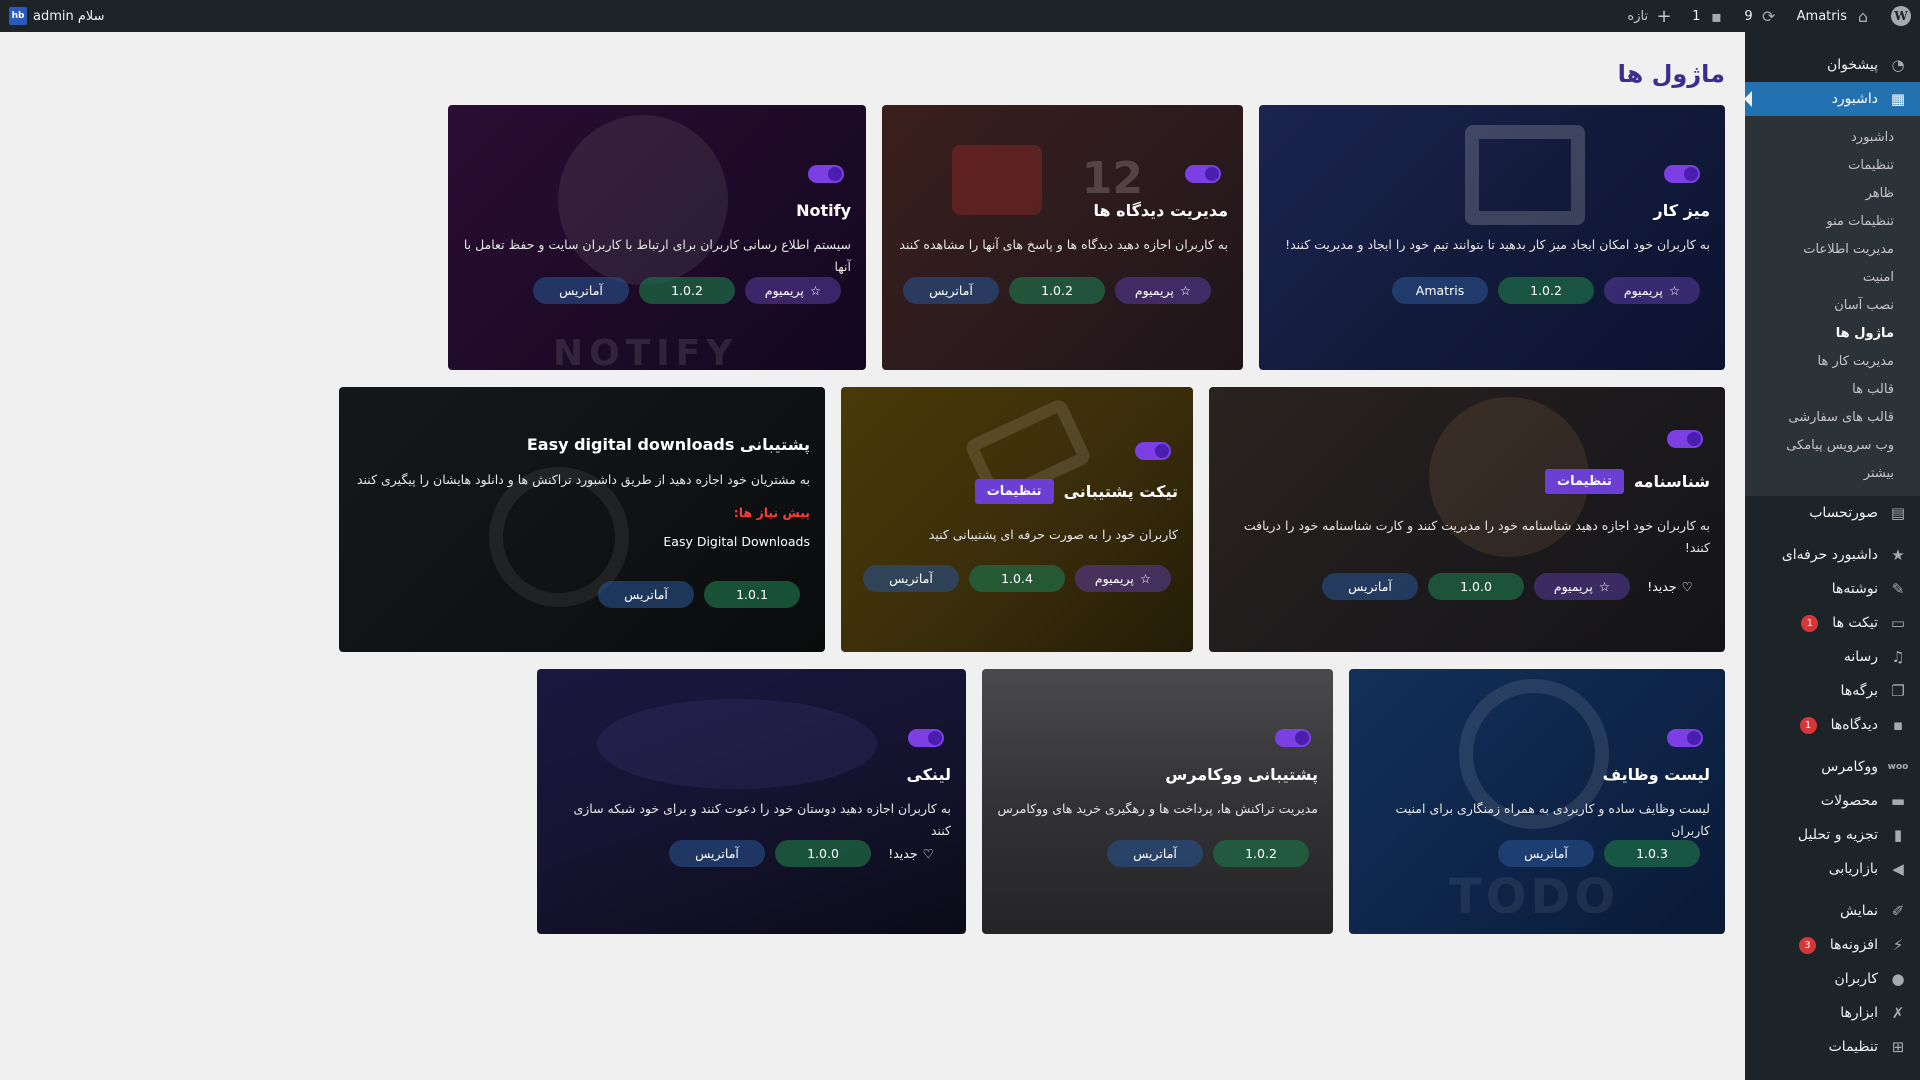  I want to click on submenu-item-modules: ماژول ها, so click(1832, 334).